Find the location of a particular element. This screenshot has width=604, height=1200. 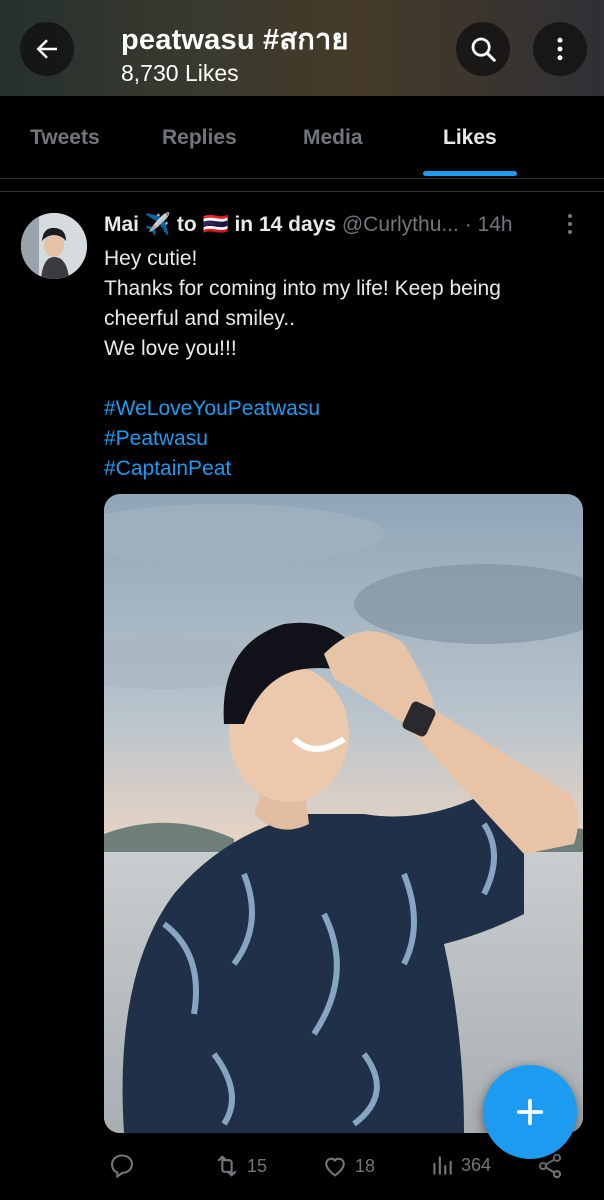

author-name: Mai ✈️ to 🇹🇭 in 14 days is located at coordinates (220, 224).